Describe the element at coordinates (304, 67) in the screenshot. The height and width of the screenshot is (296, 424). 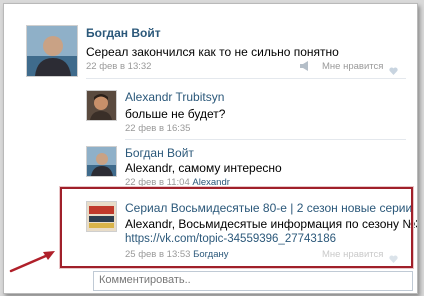
I see `megaphone-icon` at that location.